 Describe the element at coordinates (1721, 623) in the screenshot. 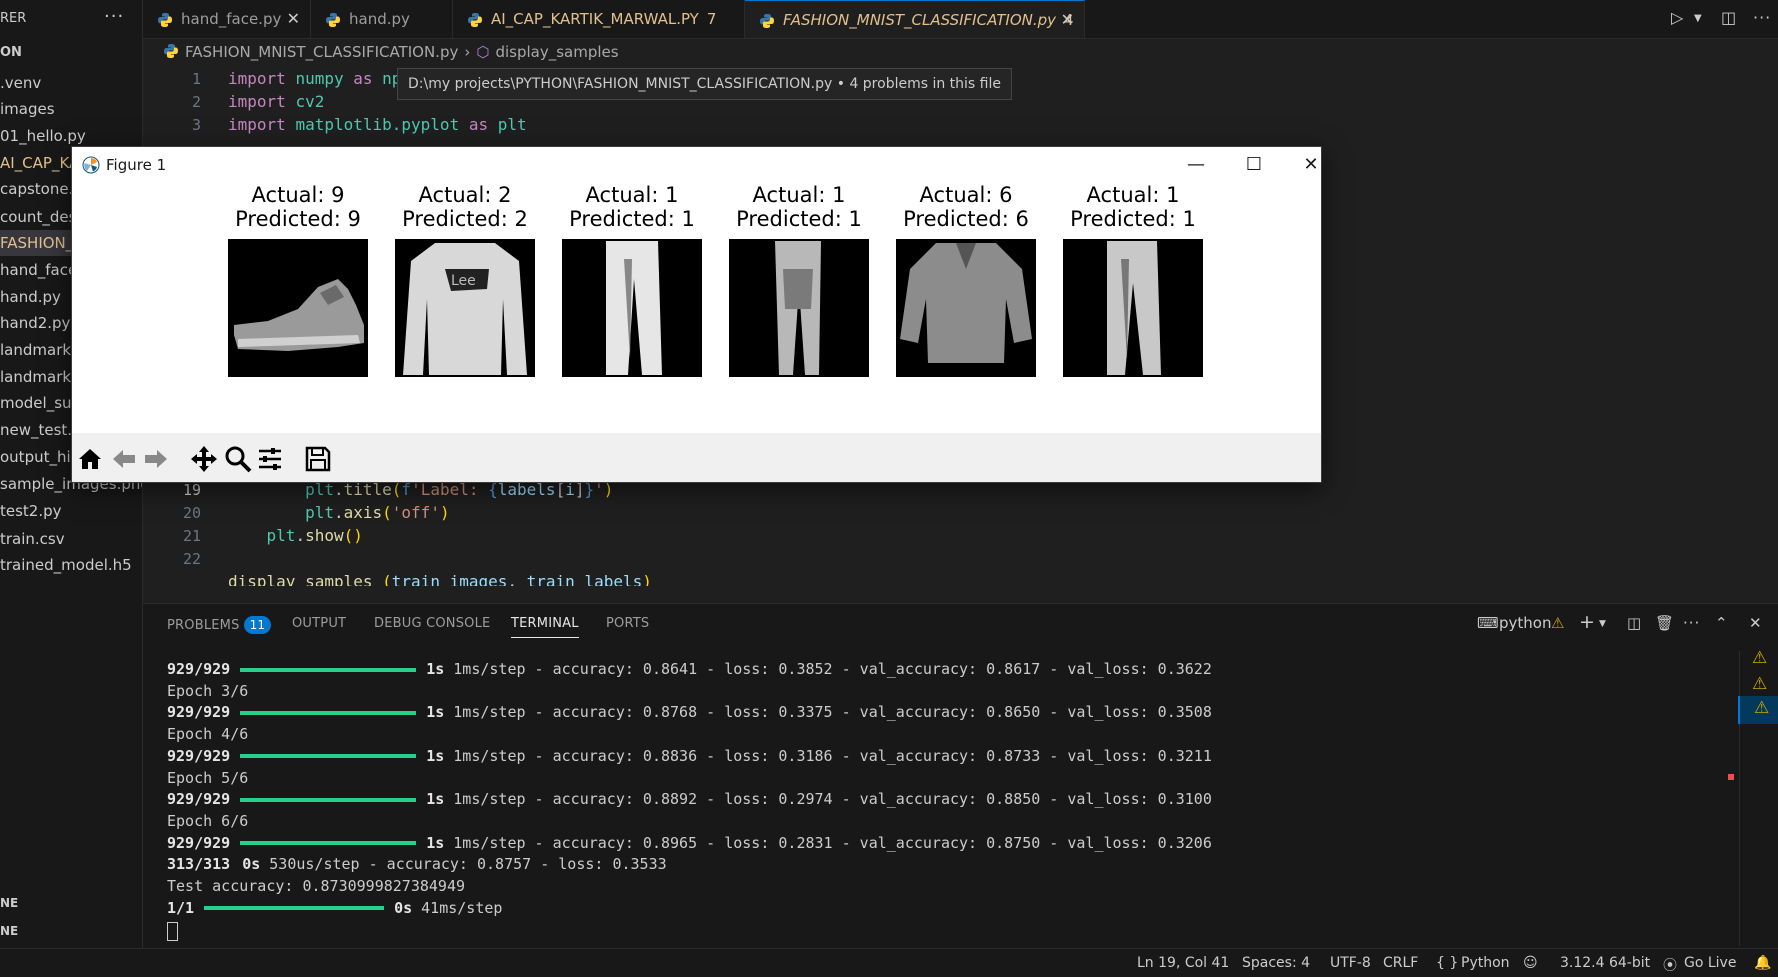

I see `maximize-panel-icon: ⌃` at that location.